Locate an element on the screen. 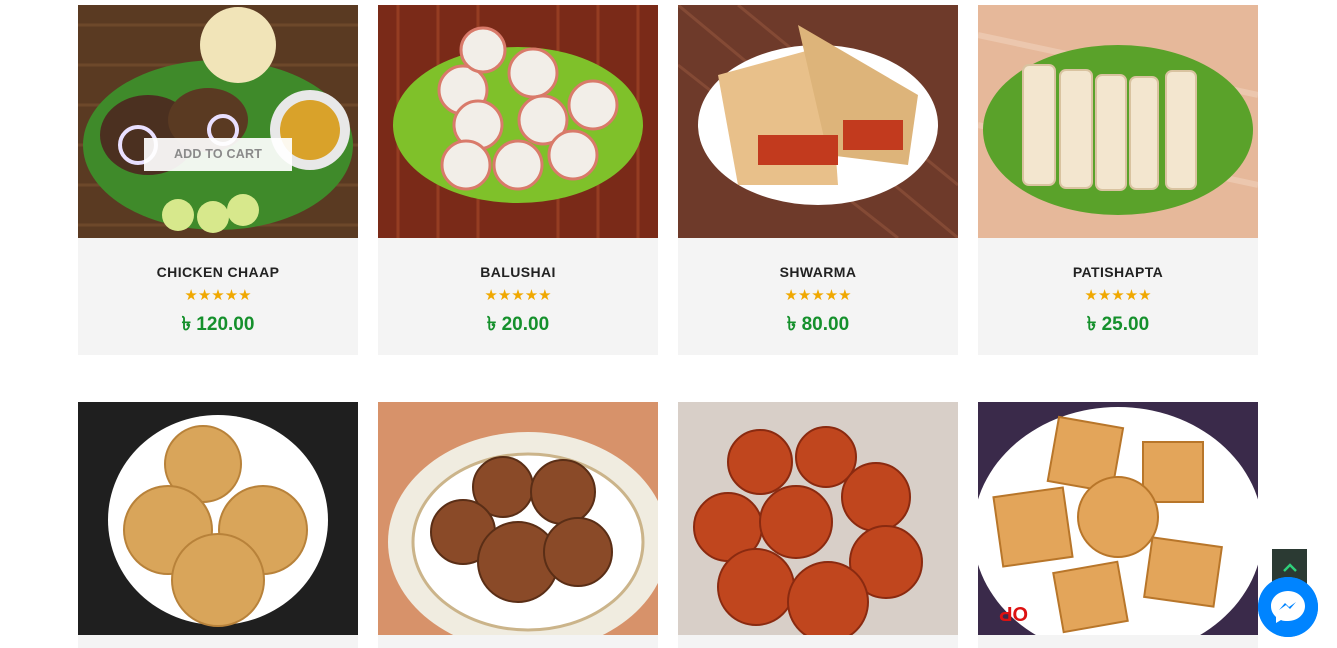 This screenshot has height=648, width=1337. product-image-chicken-chaap: ADD TO CART is located at coordinates (218, 121).